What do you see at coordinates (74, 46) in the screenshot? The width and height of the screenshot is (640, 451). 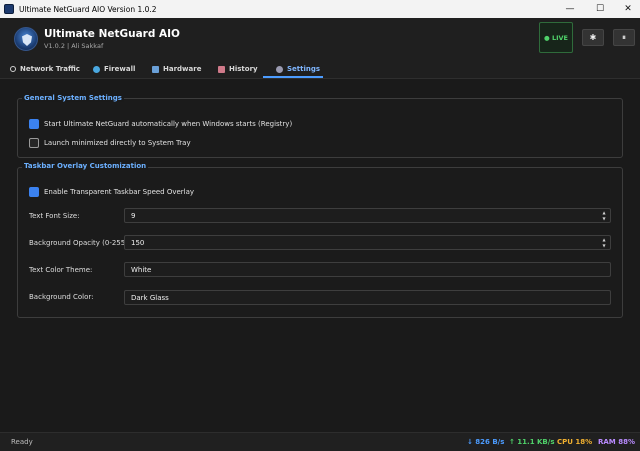 I see `app-version-author: V1.0.2 | Ali Sakkaf` at bounding box center [74, 46].